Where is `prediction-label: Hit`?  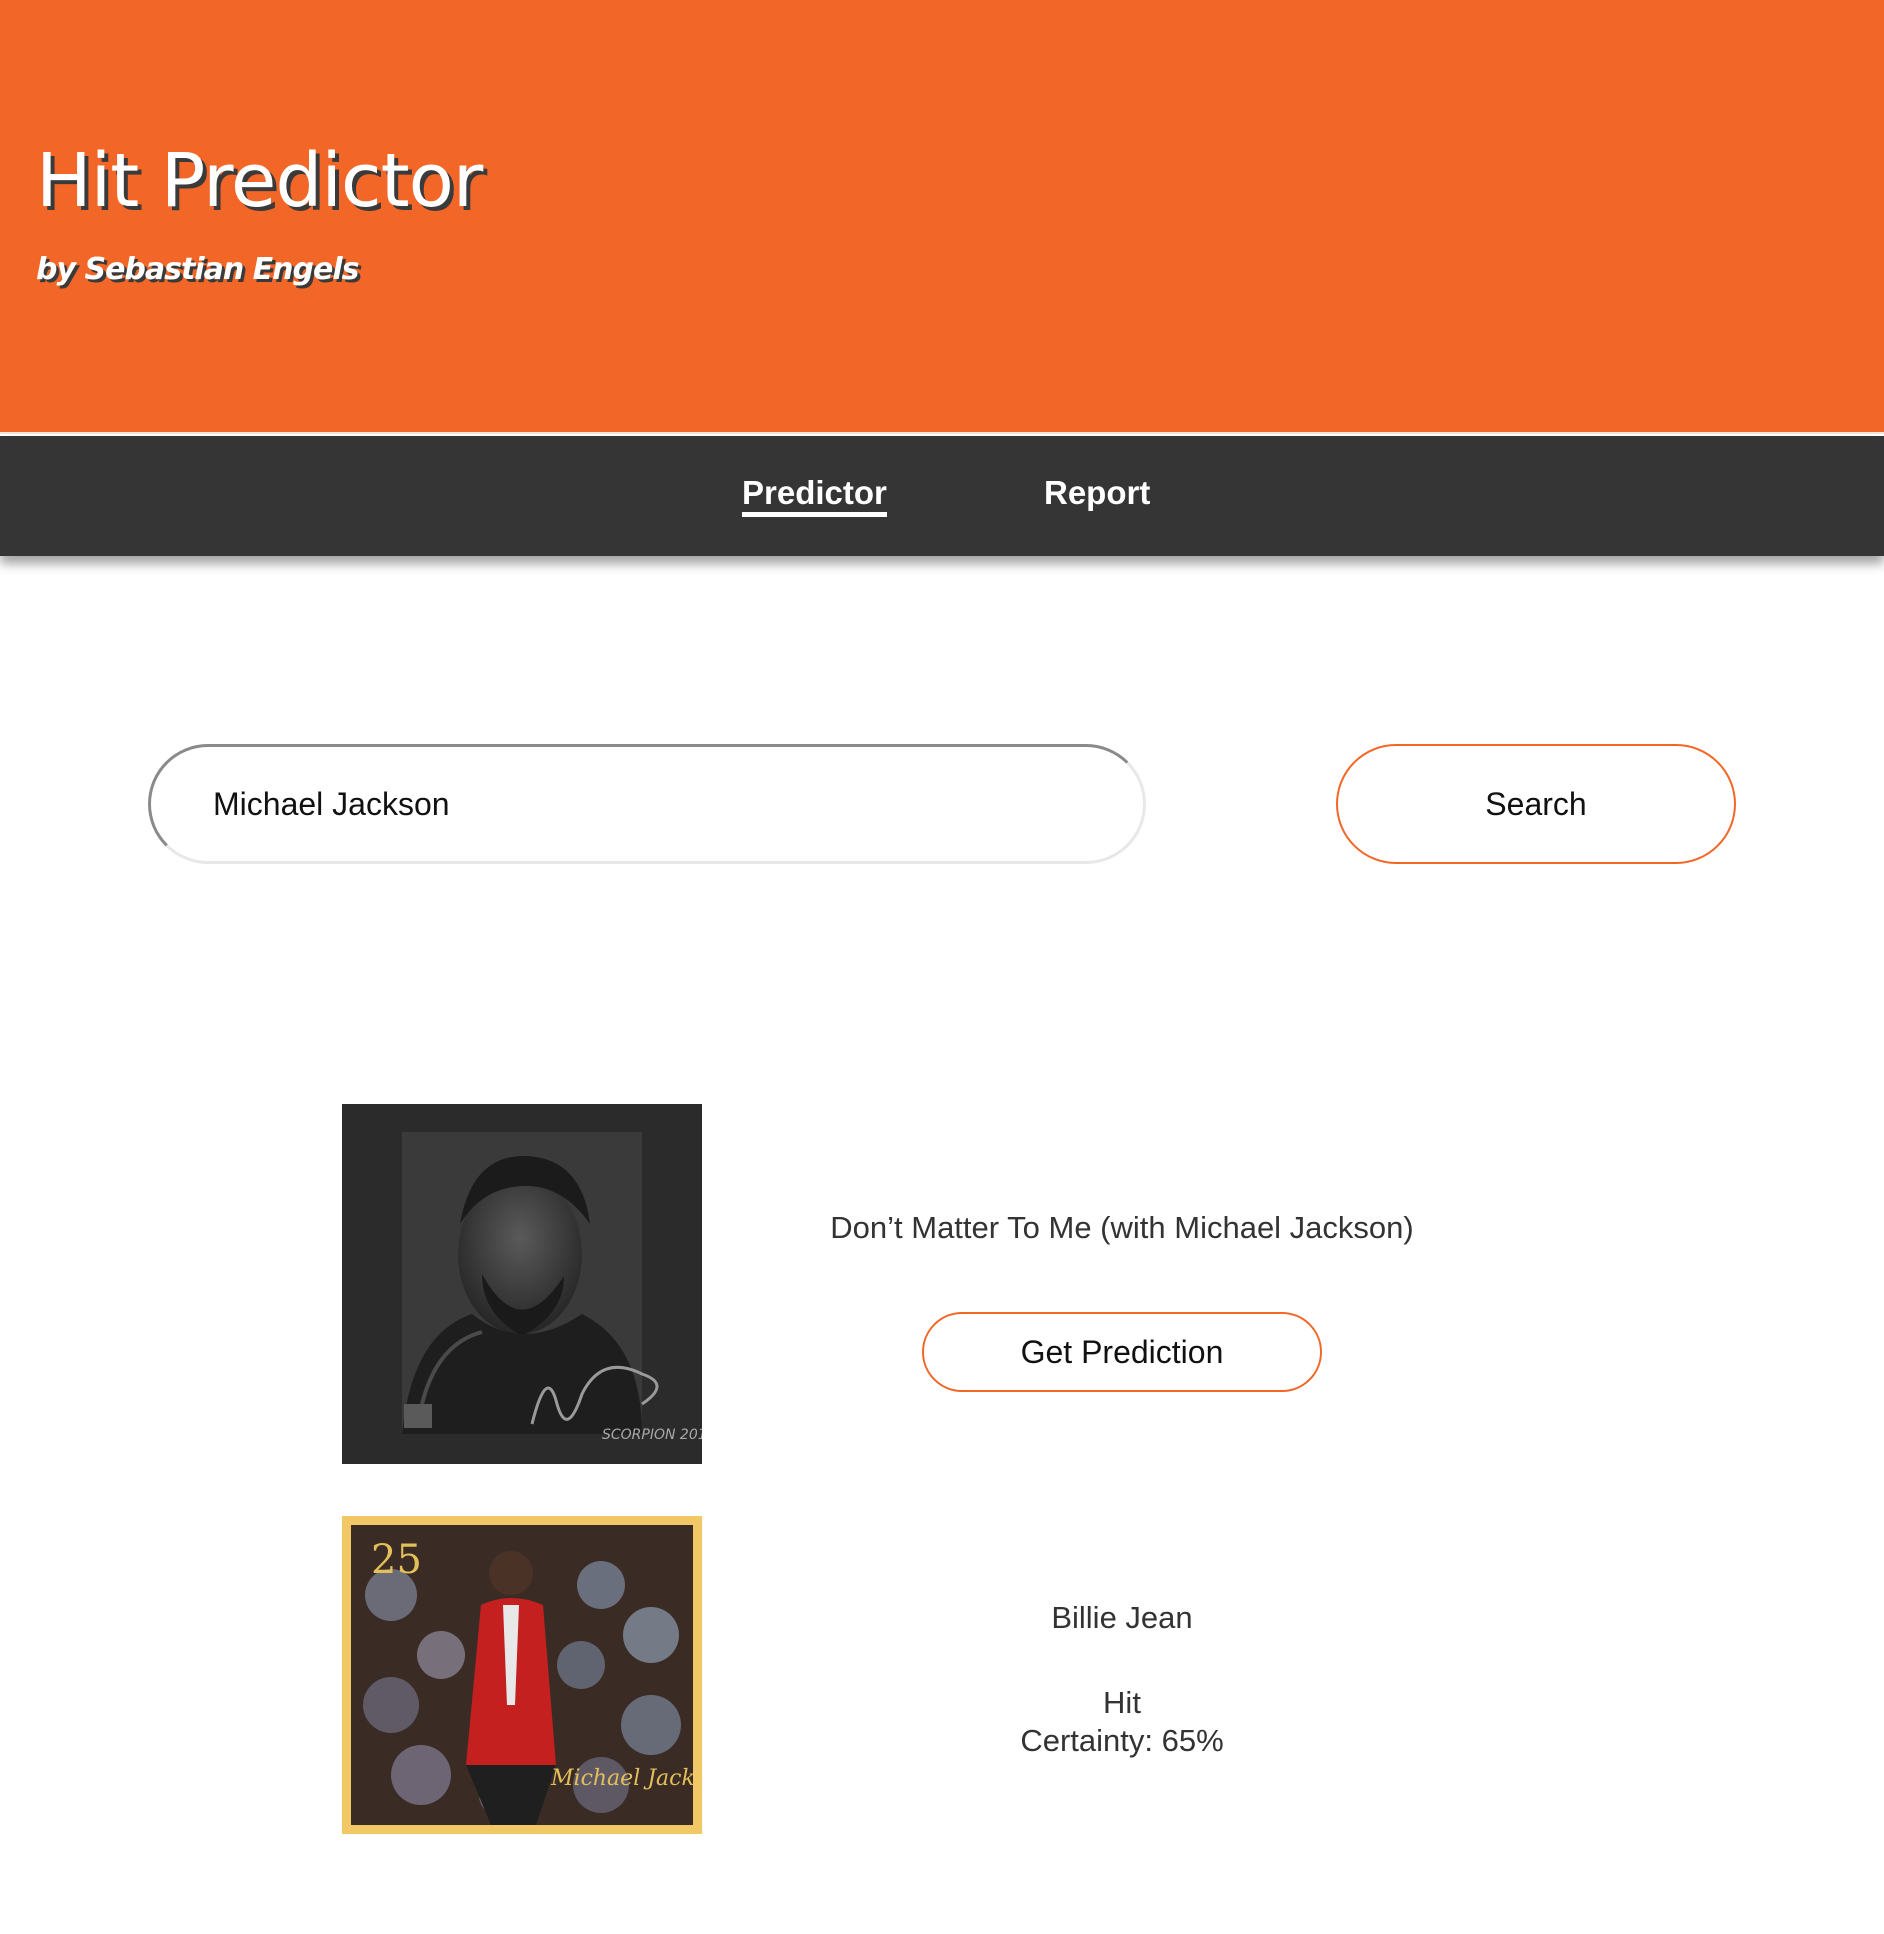
prediction-label: Hit is located at coordinates (1122, 1702).